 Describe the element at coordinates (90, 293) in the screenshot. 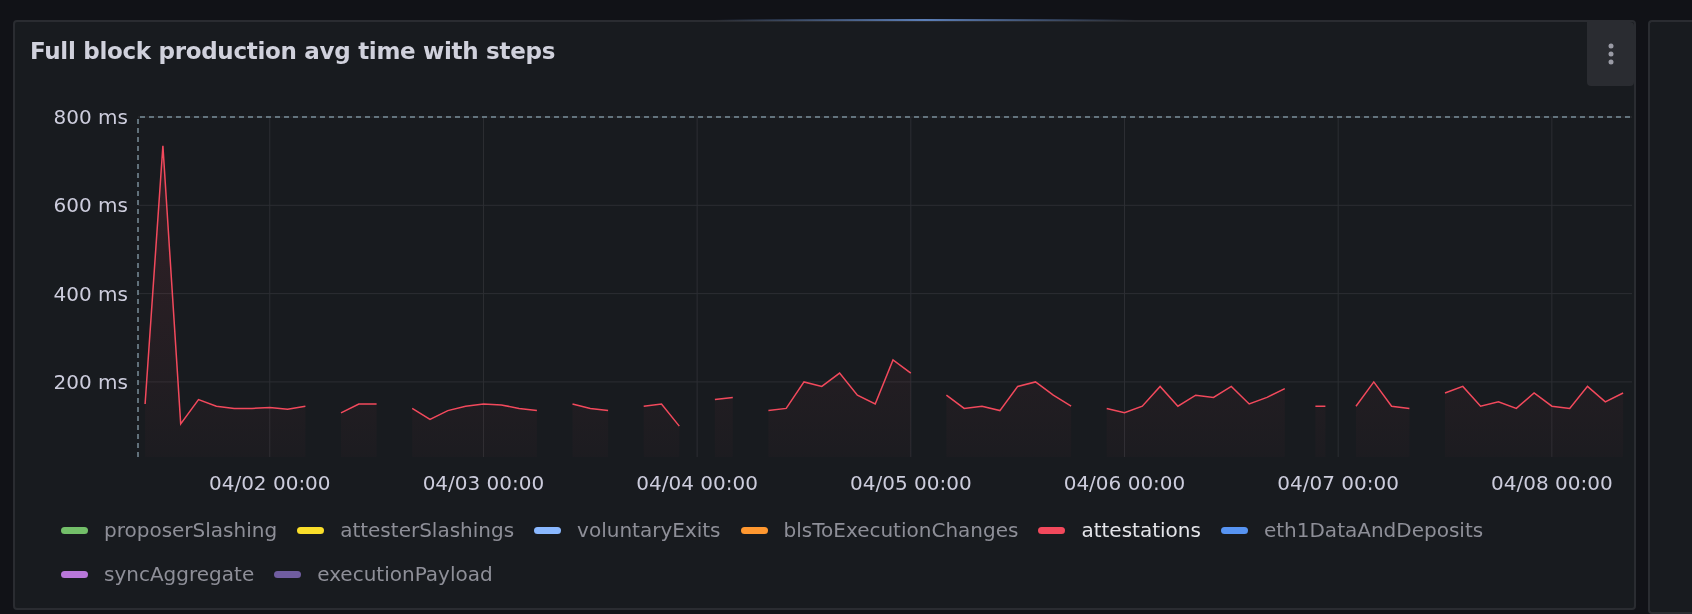

I see `y-axis-label: 400 ms` at that location.